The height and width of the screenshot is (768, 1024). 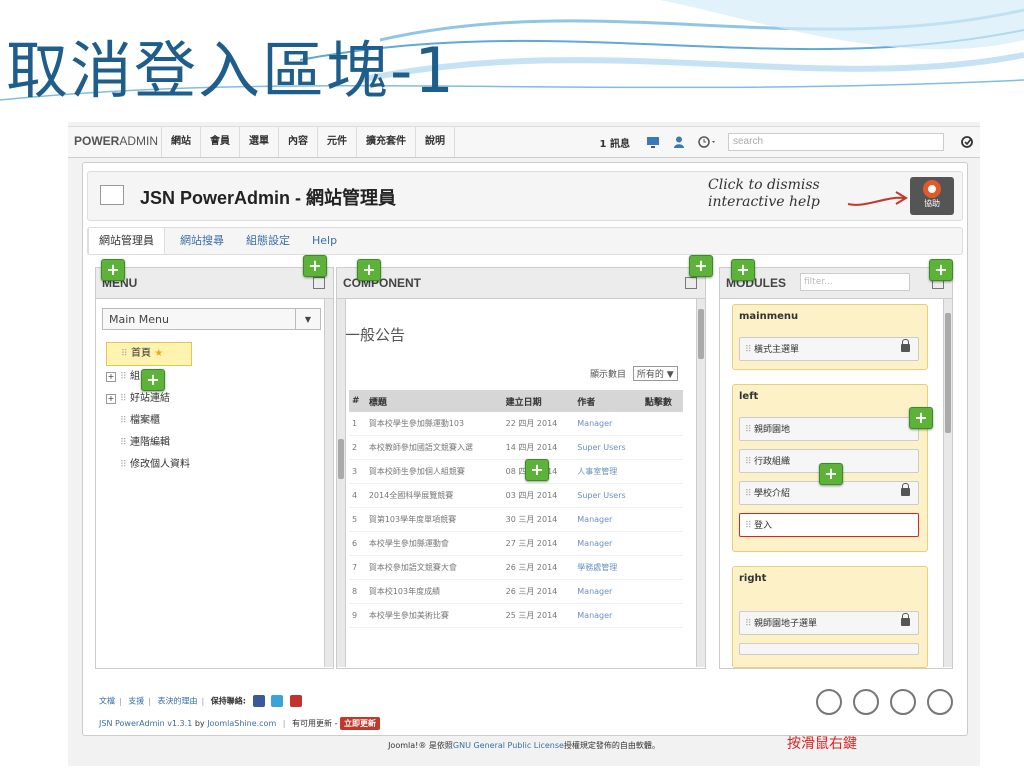 I want to click on row-title: 本校學生參加美術比賽, so click(x=434, y=615).